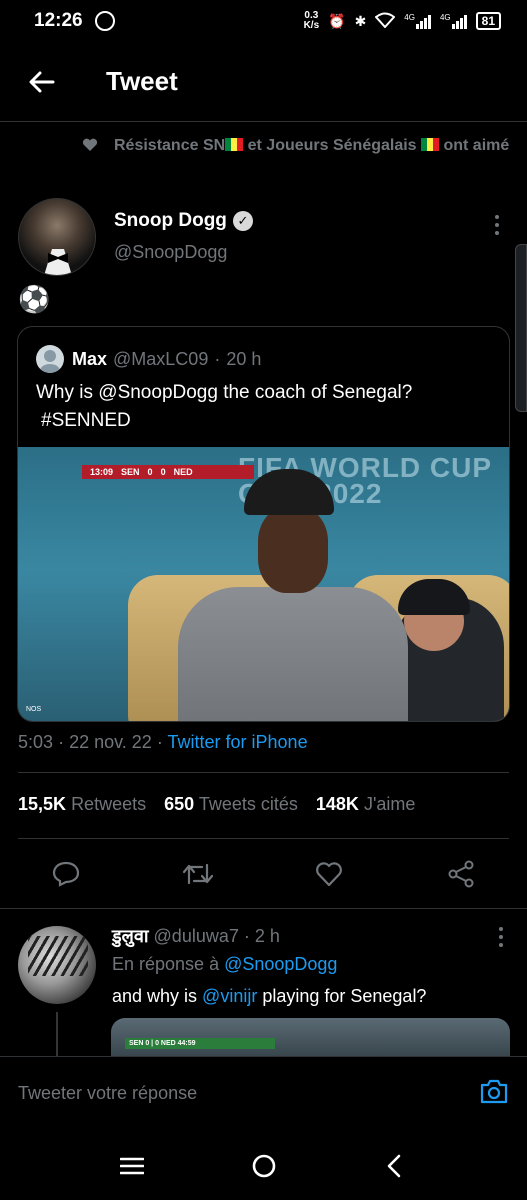 The width and height of the screenshot is (527, 1200). Describe the element at coordinates (445, 17) in the screenshot. I see `signal-2-label: 4G` at that location.